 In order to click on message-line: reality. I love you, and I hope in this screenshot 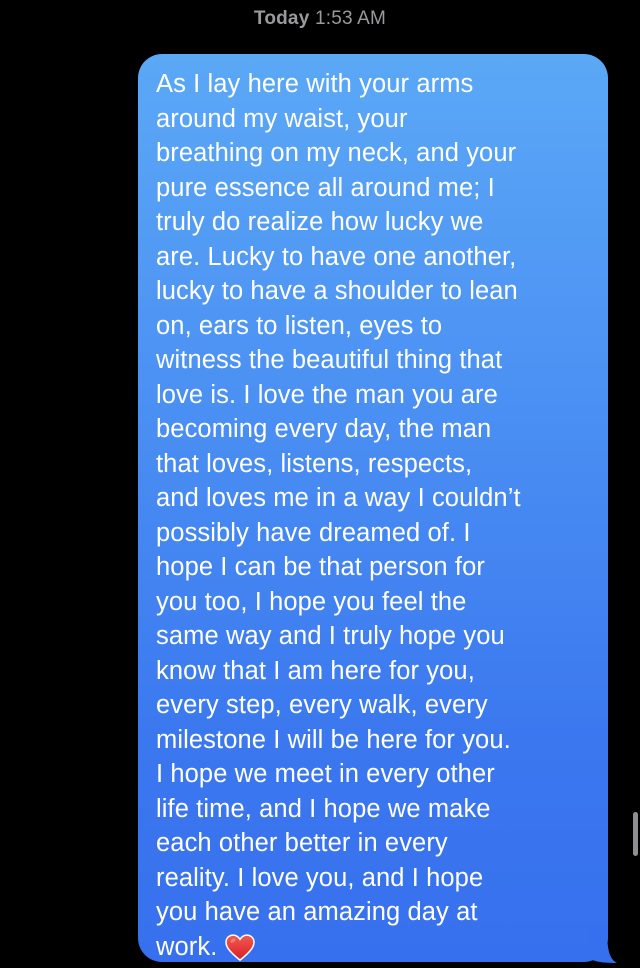, I will do `click(320, 877)`.